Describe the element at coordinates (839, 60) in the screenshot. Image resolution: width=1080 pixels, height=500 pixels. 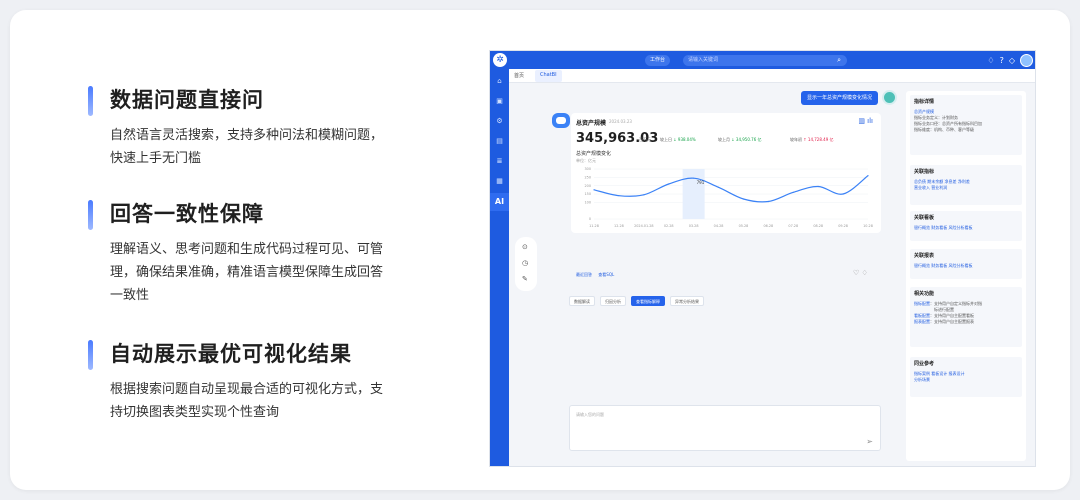
I see `search-icon: ⌕` at that location.